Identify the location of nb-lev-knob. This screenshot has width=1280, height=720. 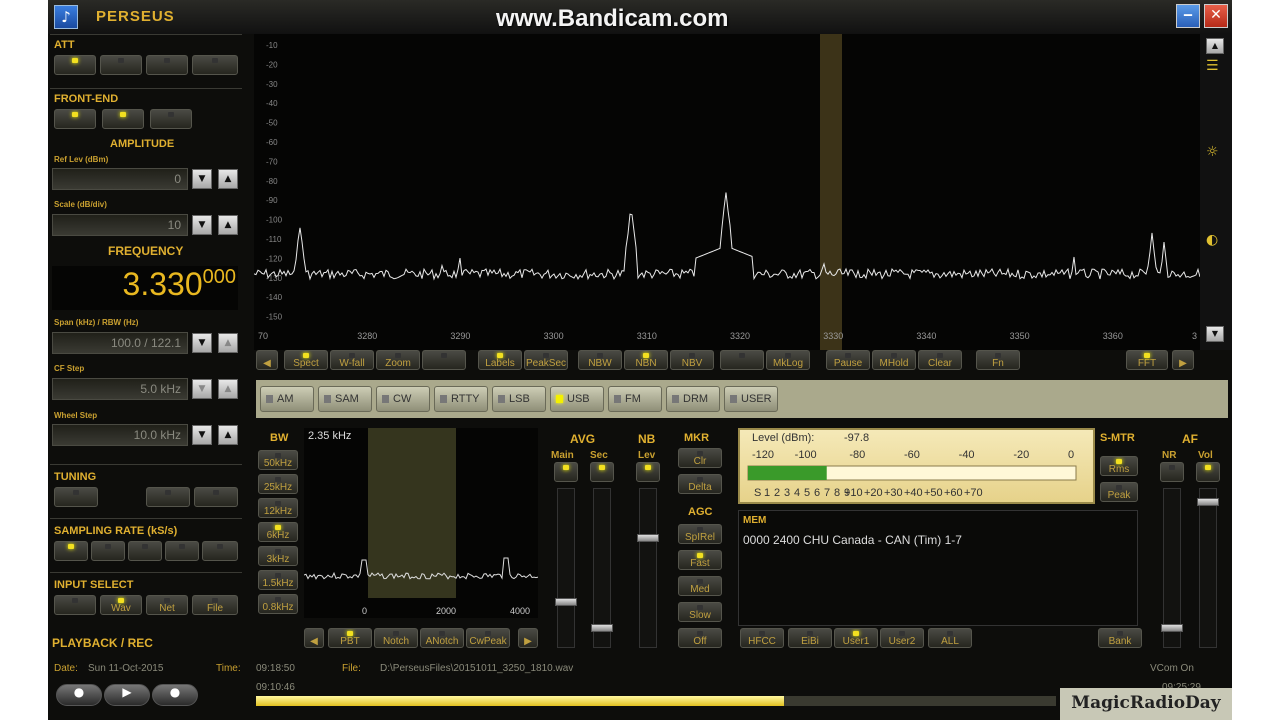
(648, 538).